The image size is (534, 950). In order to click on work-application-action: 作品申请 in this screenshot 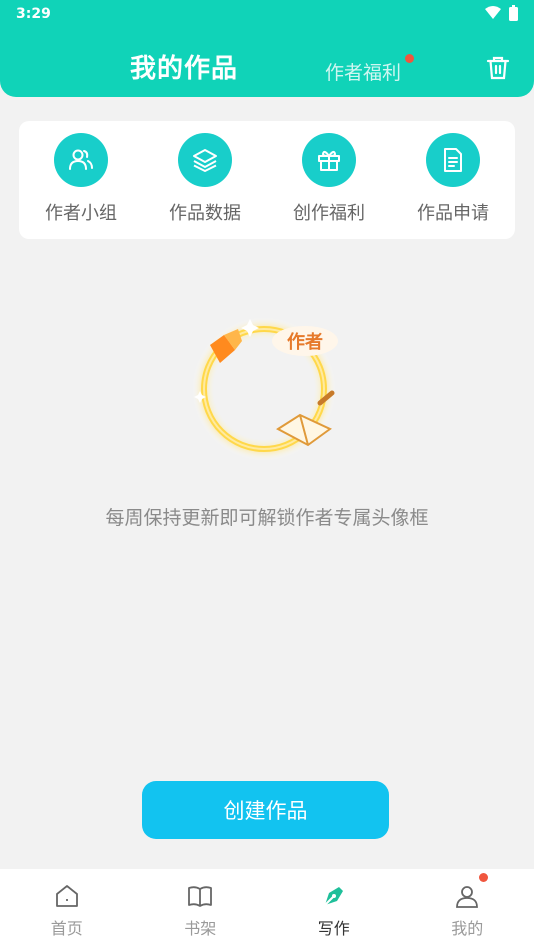, I will do `click(453, 180)`.